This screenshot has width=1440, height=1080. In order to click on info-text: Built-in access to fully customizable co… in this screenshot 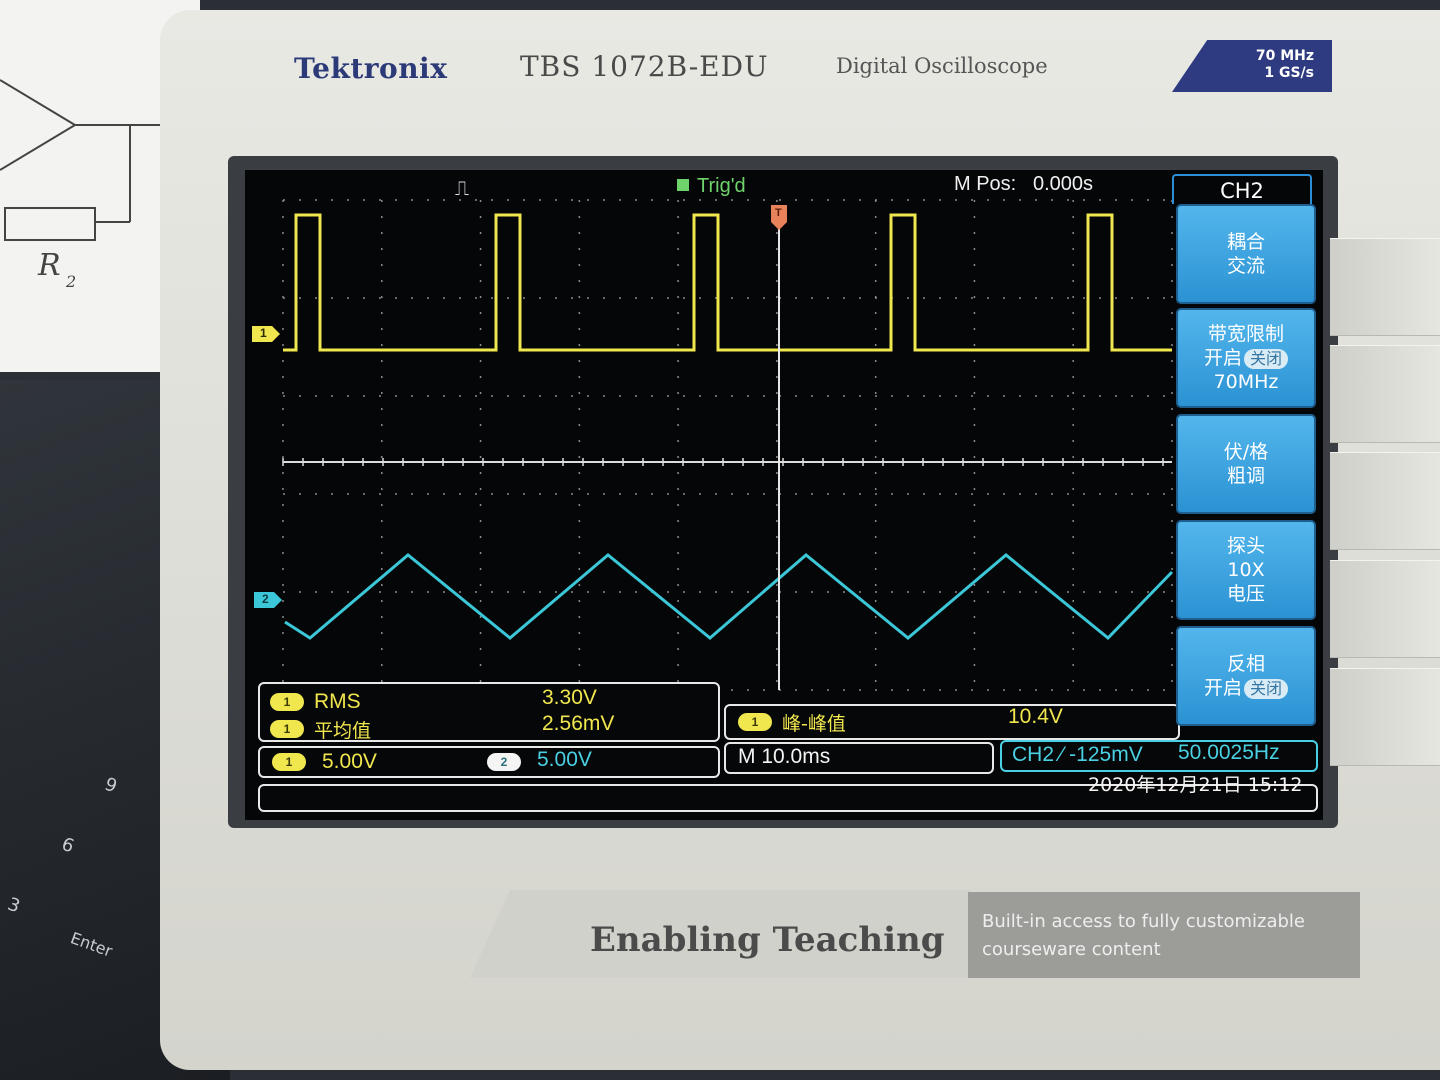, I will do `click(1167, 936)`.